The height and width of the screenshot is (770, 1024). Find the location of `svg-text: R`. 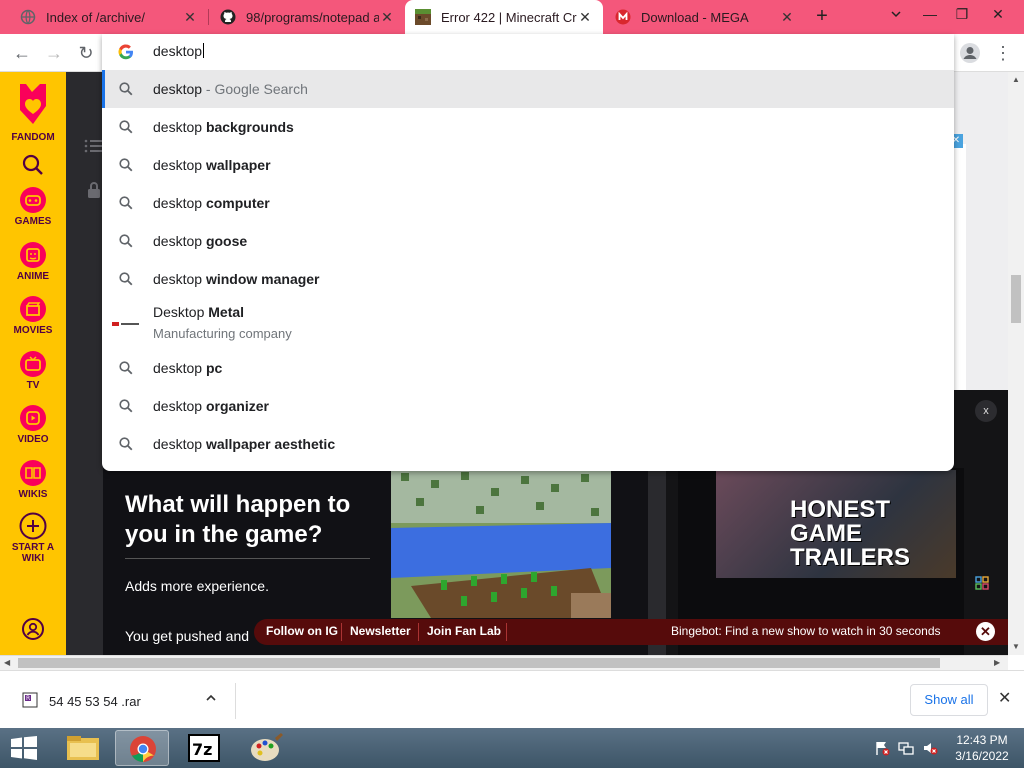

svg-text: R is located at coordinates (28, 698).